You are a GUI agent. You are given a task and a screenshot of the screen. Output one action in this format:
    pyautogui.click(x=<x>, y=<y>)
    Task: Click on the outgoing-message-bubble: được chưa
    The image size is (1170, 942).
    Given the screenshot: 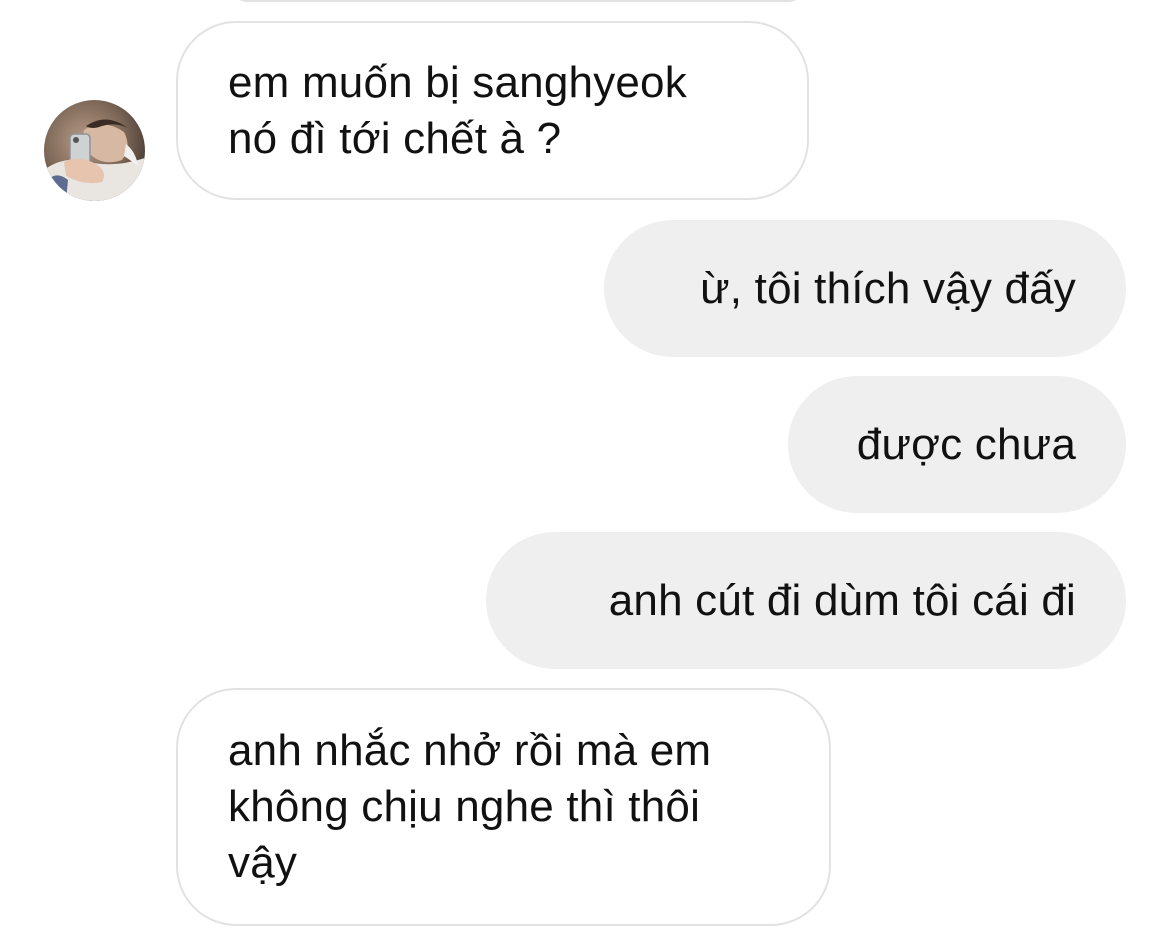 What is the action you would take?
    pyautogui.click(x=957, y=444)
    